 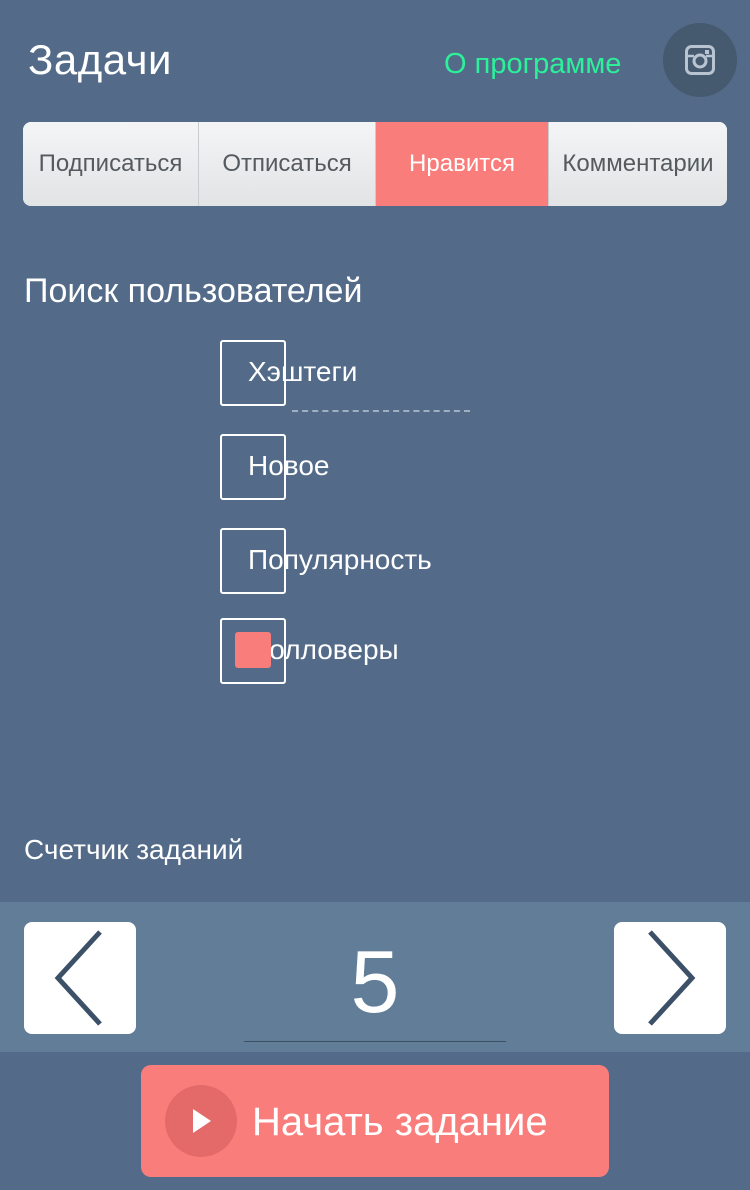 I want to click on instagram-button, so click(x=700, y=60).